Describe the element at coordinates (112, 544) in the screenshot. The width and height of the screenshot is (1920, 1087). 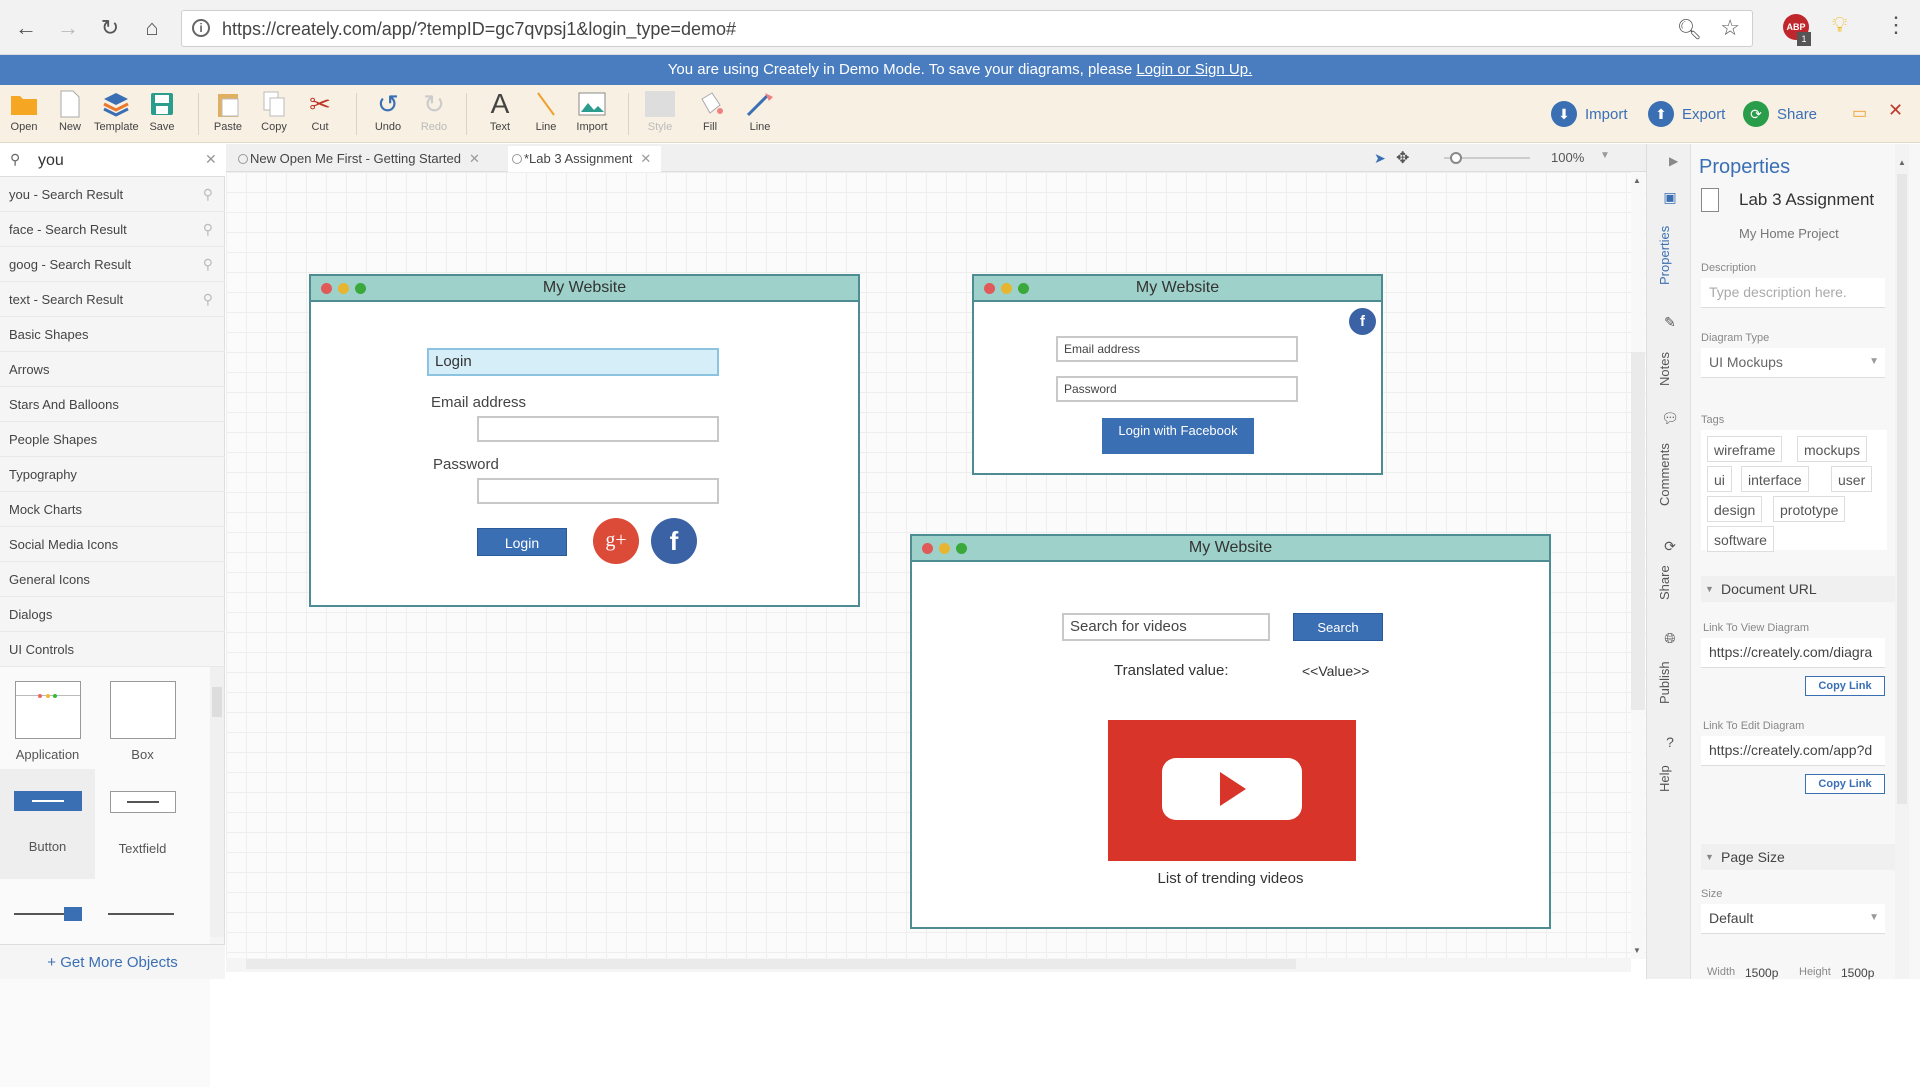
I see `library-item: Social Media Icons` at that location.